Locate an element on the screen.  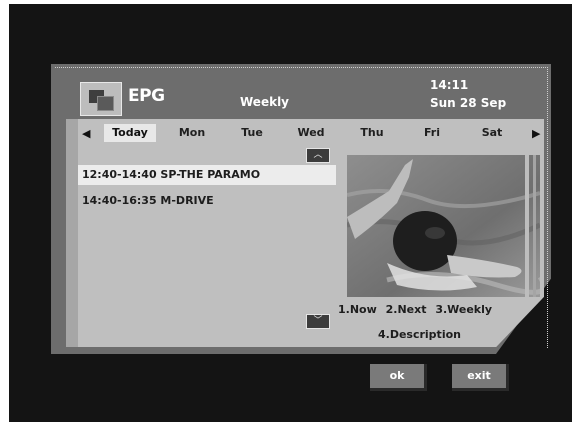
day-tabs: ◀ Today Mon Tue Wed Thu Fri Sat ▶ is located at coordinates (311, 133).